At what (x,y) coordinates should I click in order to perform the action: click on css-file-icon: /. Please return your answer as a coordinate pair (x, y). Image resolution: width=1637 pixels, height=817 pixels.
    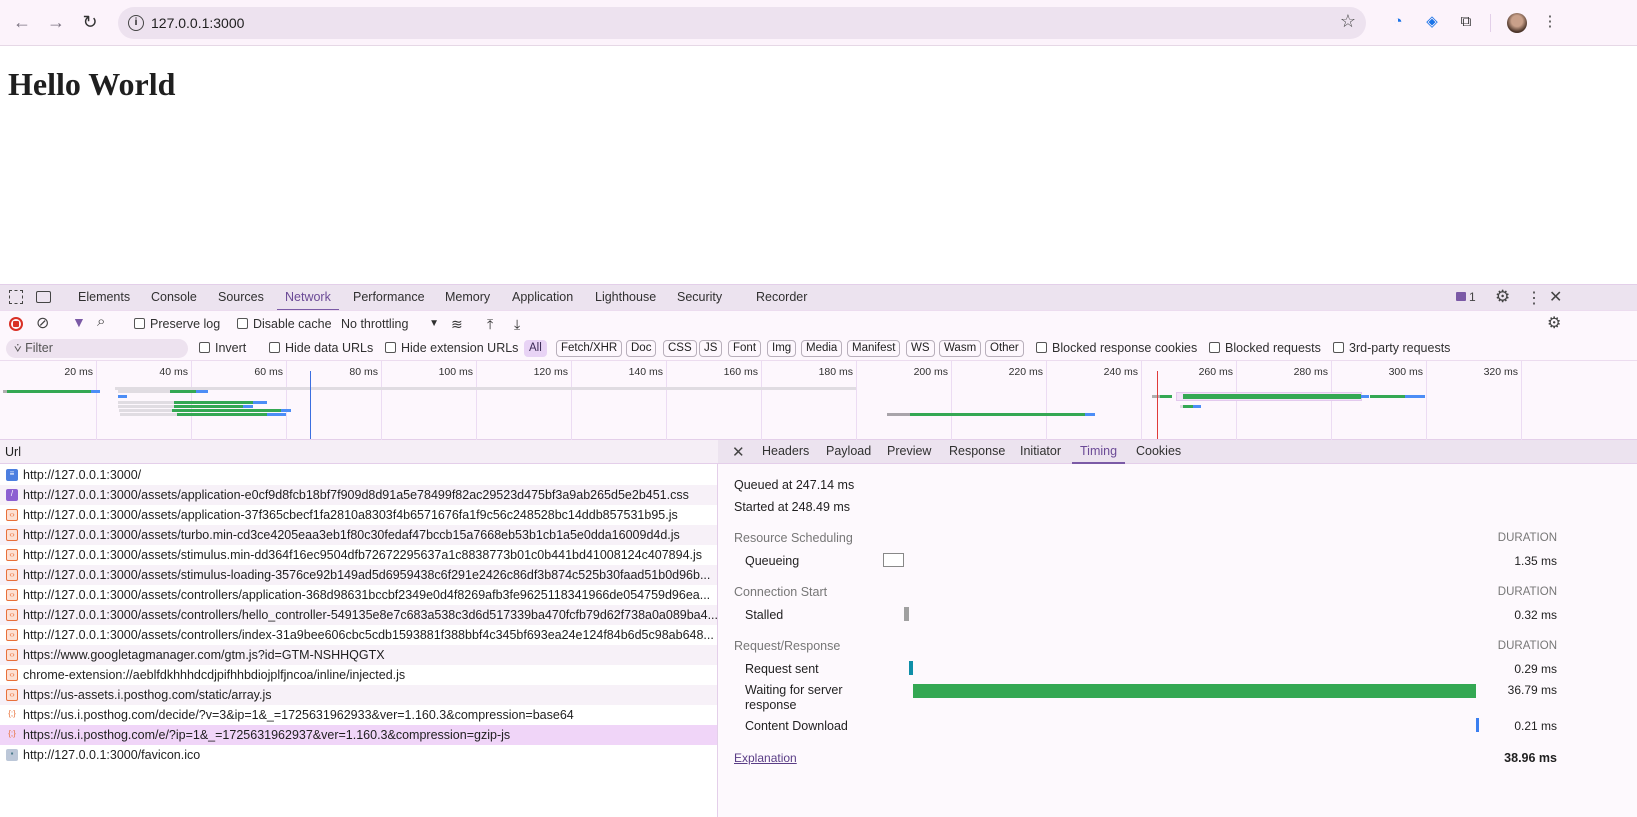
    Looking at the image, I should click on (12, 495).